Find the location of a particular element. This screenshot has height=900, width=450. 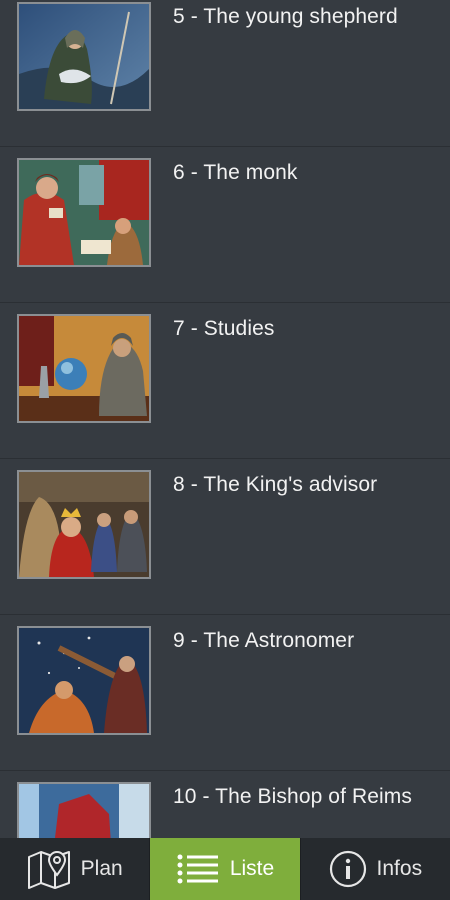

tab-plan-label: Plan is located at coordinates (101, 868).